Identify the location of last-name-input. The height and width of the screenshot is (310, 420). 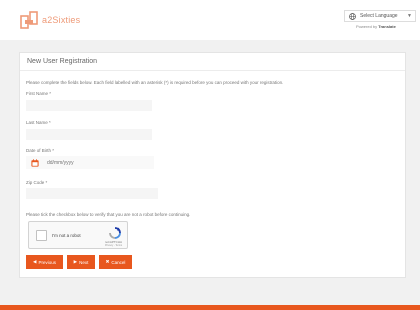
(89, 134).